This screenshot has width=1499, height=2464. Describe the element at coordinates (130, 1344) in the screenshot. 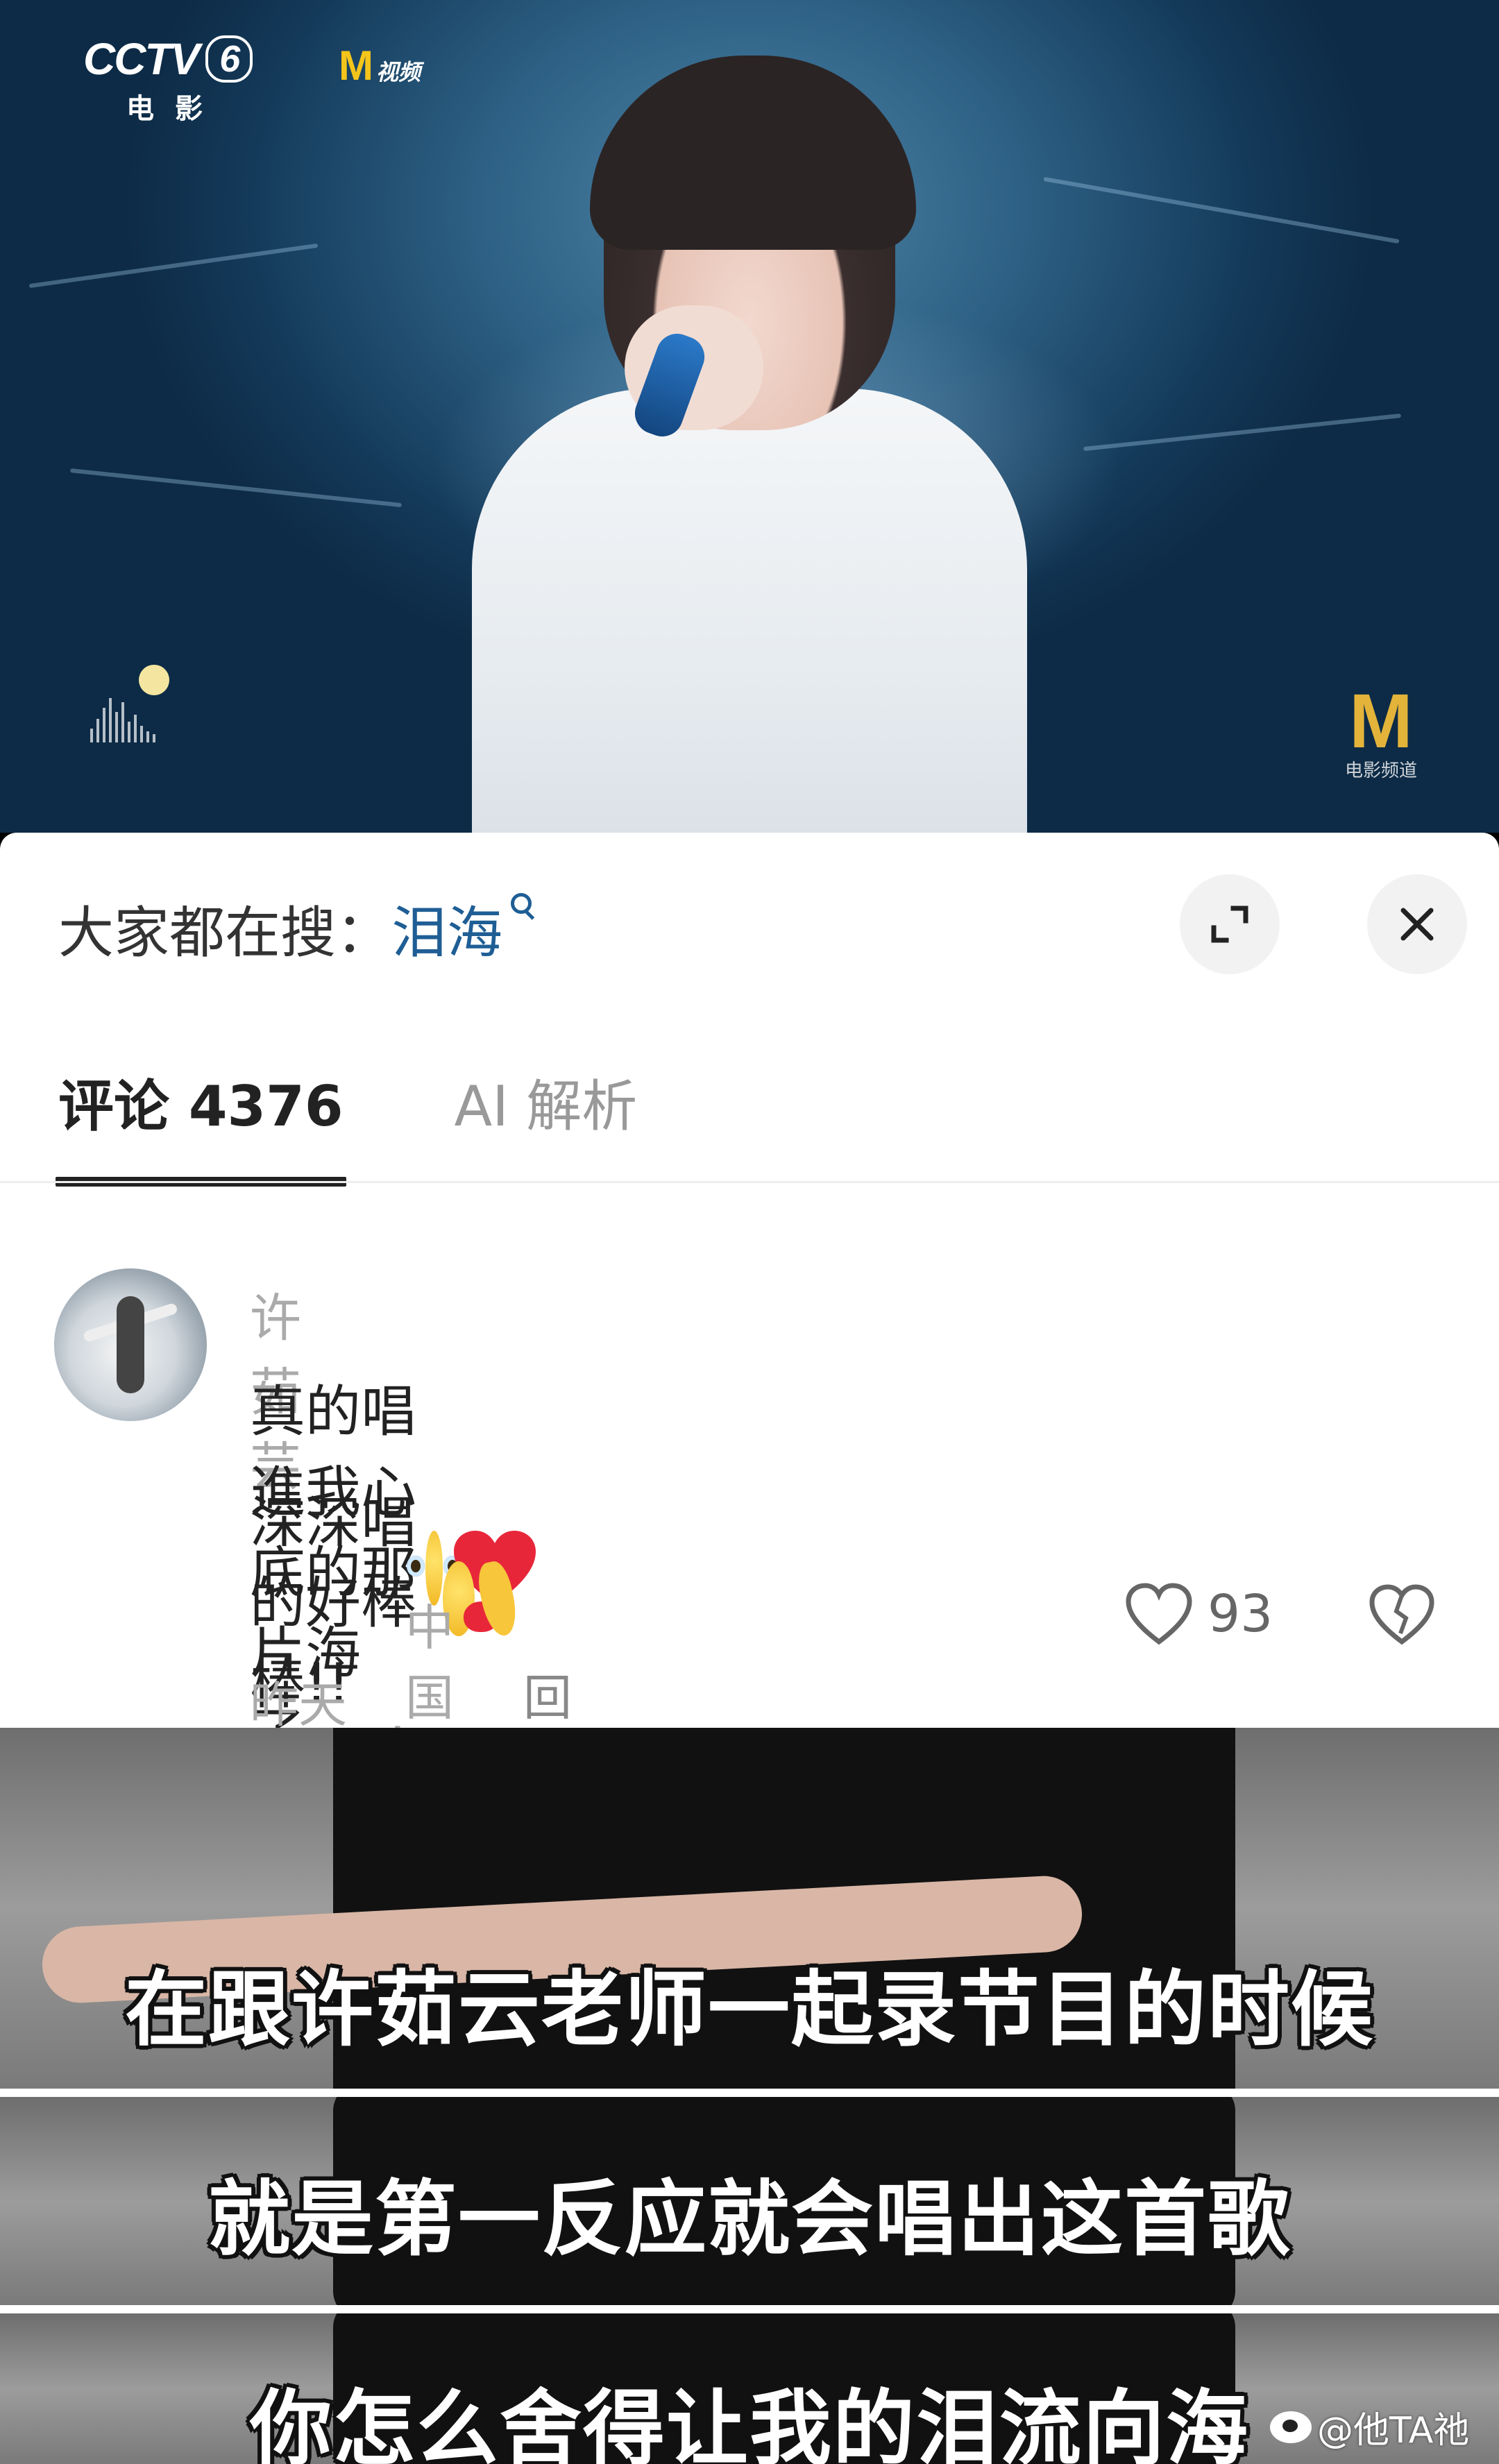

I see `avatar` at that location.